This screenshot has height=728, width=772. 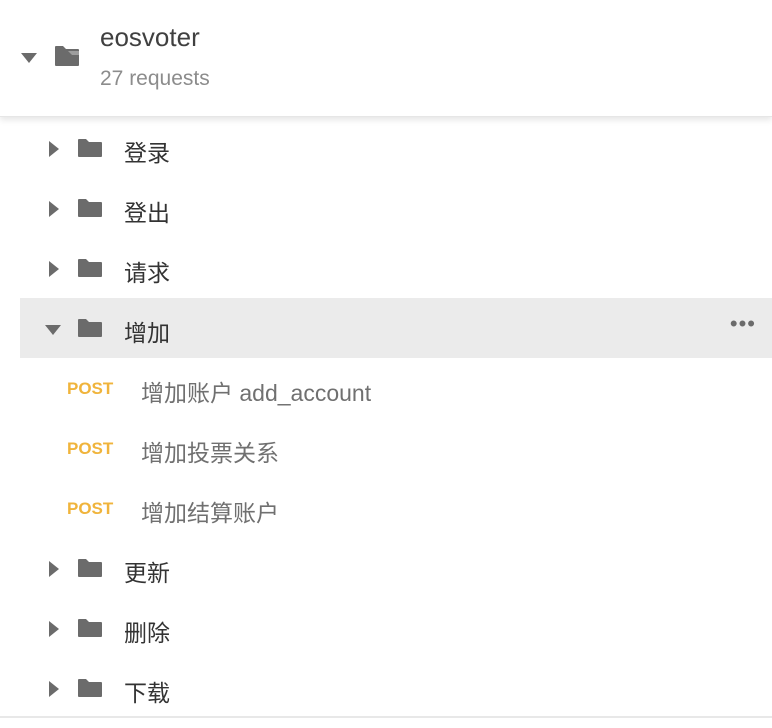 What do you see at coordinates (386, 388) in the screenshot?
I see `request-item: POST 增加账户 add_account` at bounding box center [386, 388].